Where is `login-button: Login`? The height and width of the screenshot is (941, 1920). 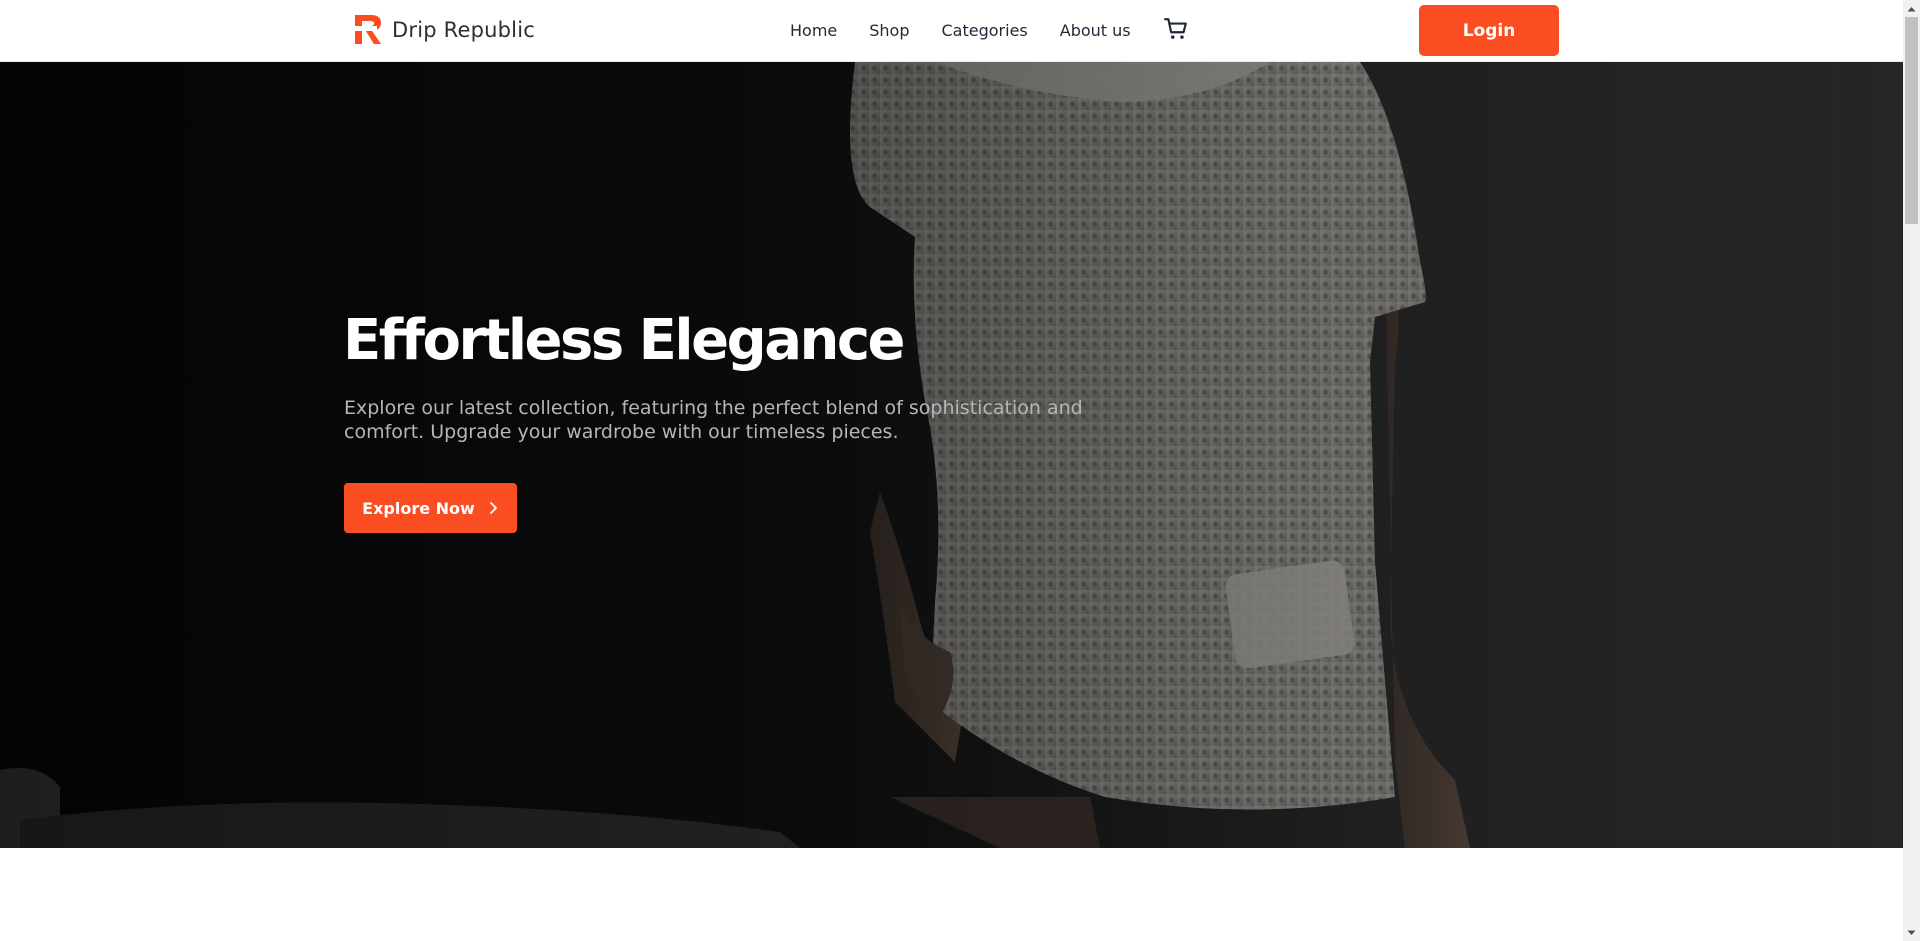
login-button: Login is located at coordinates (1489, 30).